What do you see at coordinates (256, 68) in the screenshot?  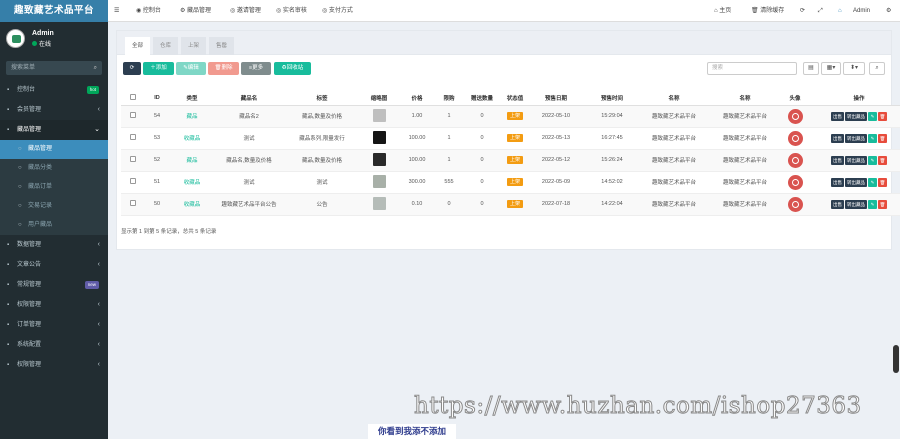 I see `more-button: ≡更多` at bounding box center [256, 68].